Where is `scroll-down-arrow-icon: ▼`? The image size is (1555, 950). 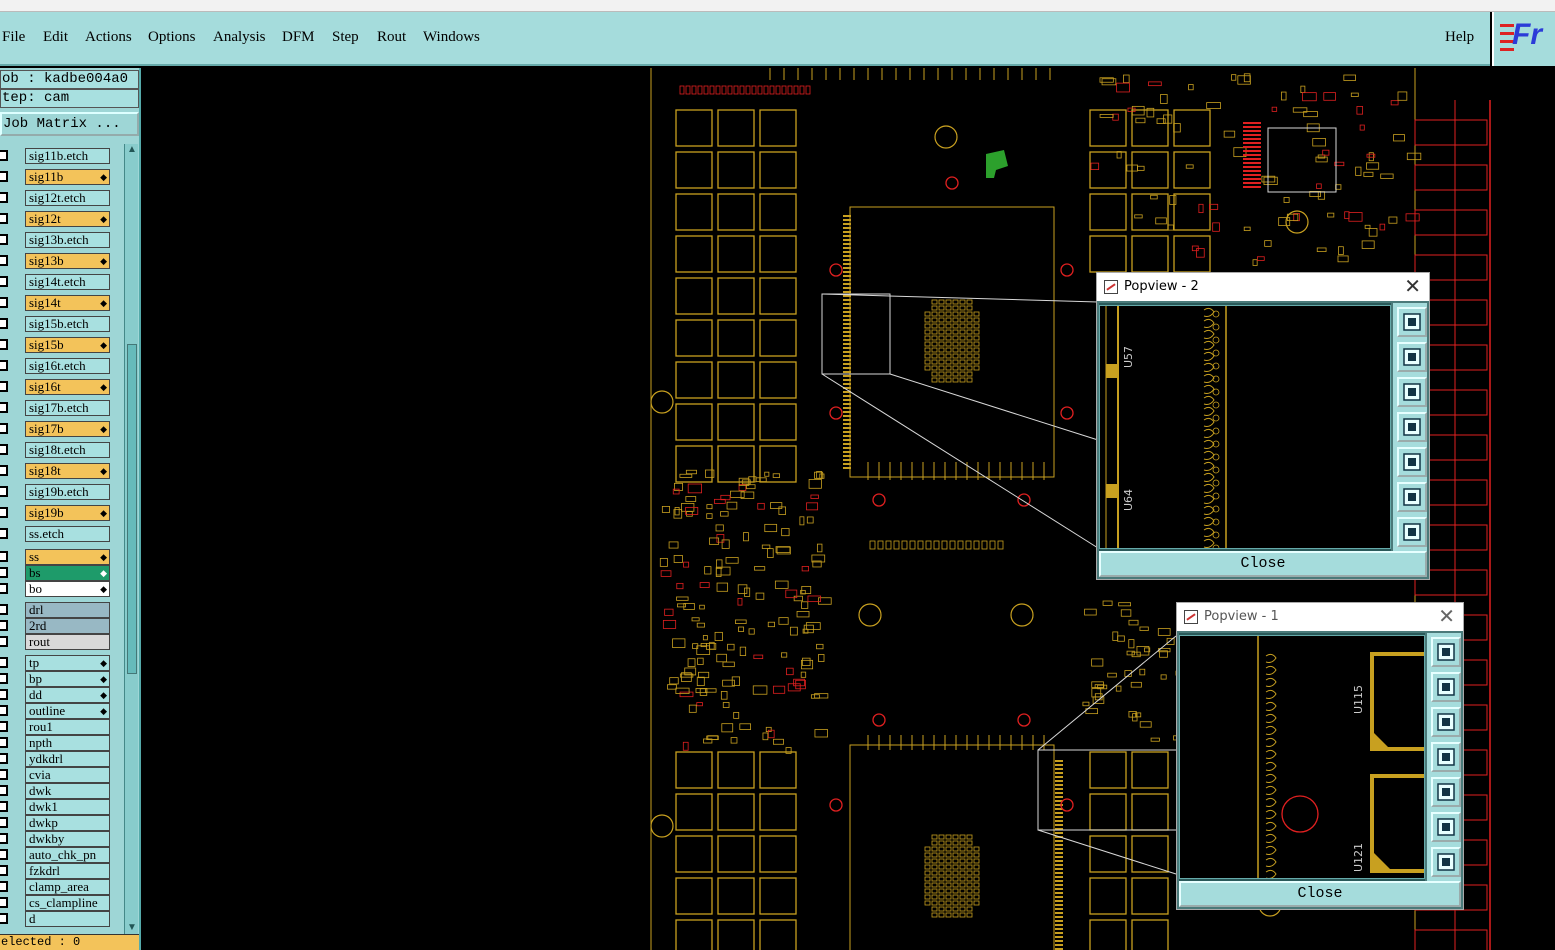 scroll-down-arrow-icon: ▼ is located at coordinates (132, 928).